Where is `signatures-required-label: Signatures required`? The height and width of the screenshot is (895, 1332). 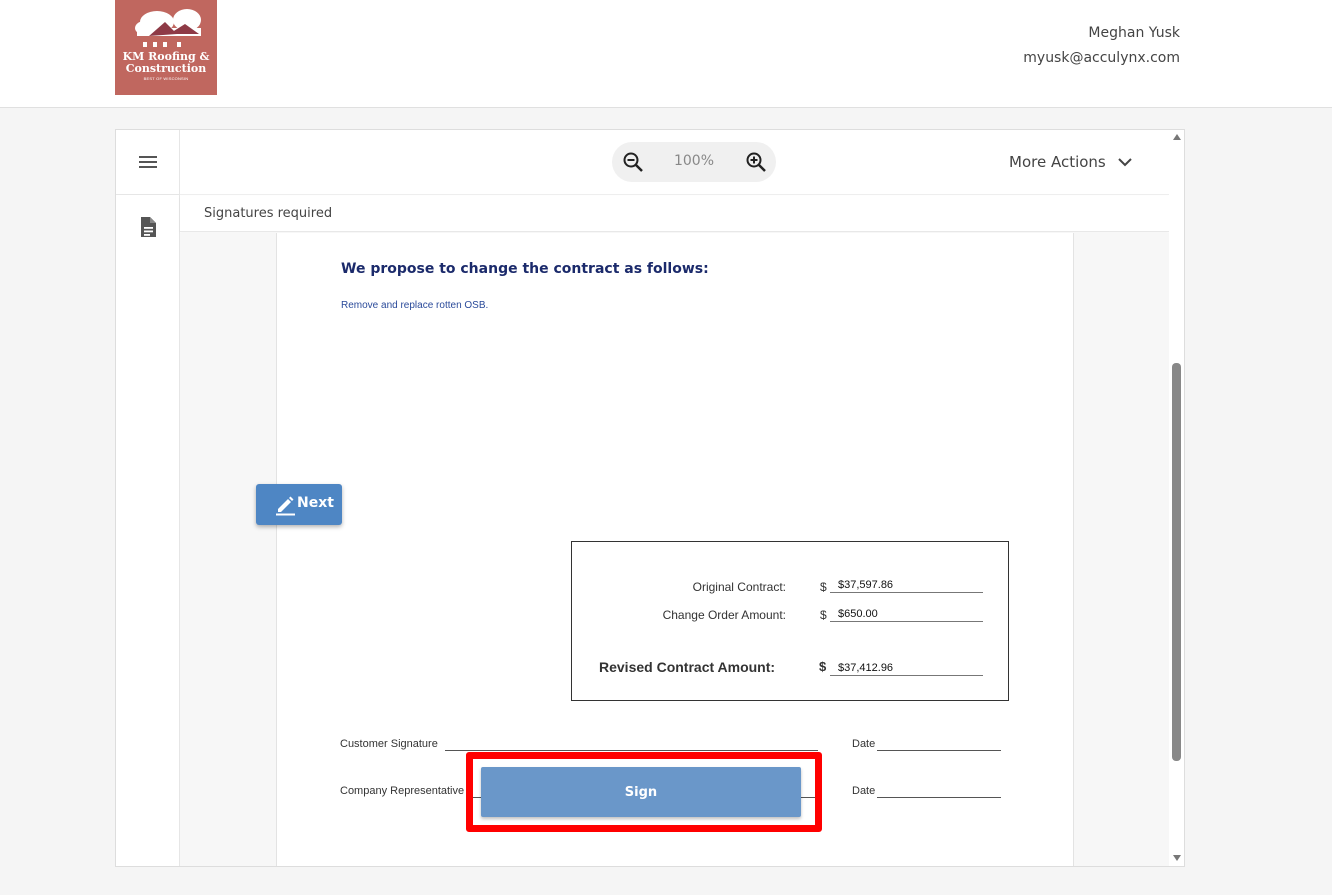
signatures-required-label: Signatures required is located at coordinates (268, 213).